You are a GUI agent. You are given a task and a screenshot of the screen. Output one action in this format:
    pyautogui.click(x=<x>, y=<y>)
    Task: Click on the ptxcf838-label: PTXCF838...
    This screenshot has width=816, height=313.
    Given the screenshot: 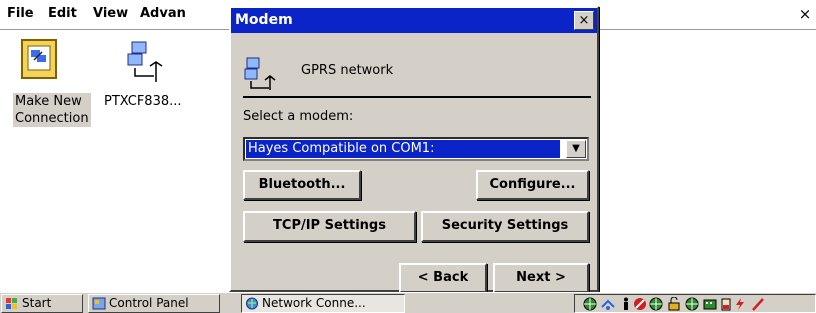 What is the action you would take?
    pyautogui.click(x=143, y=101)
    